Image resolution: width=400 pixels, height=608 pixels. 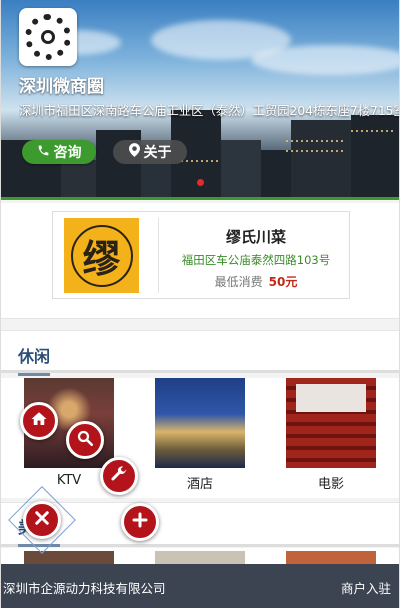 What do you see at coordinates (331, 423) in the screenshot?
I see `movie-image` at bounding box center [331, 423].